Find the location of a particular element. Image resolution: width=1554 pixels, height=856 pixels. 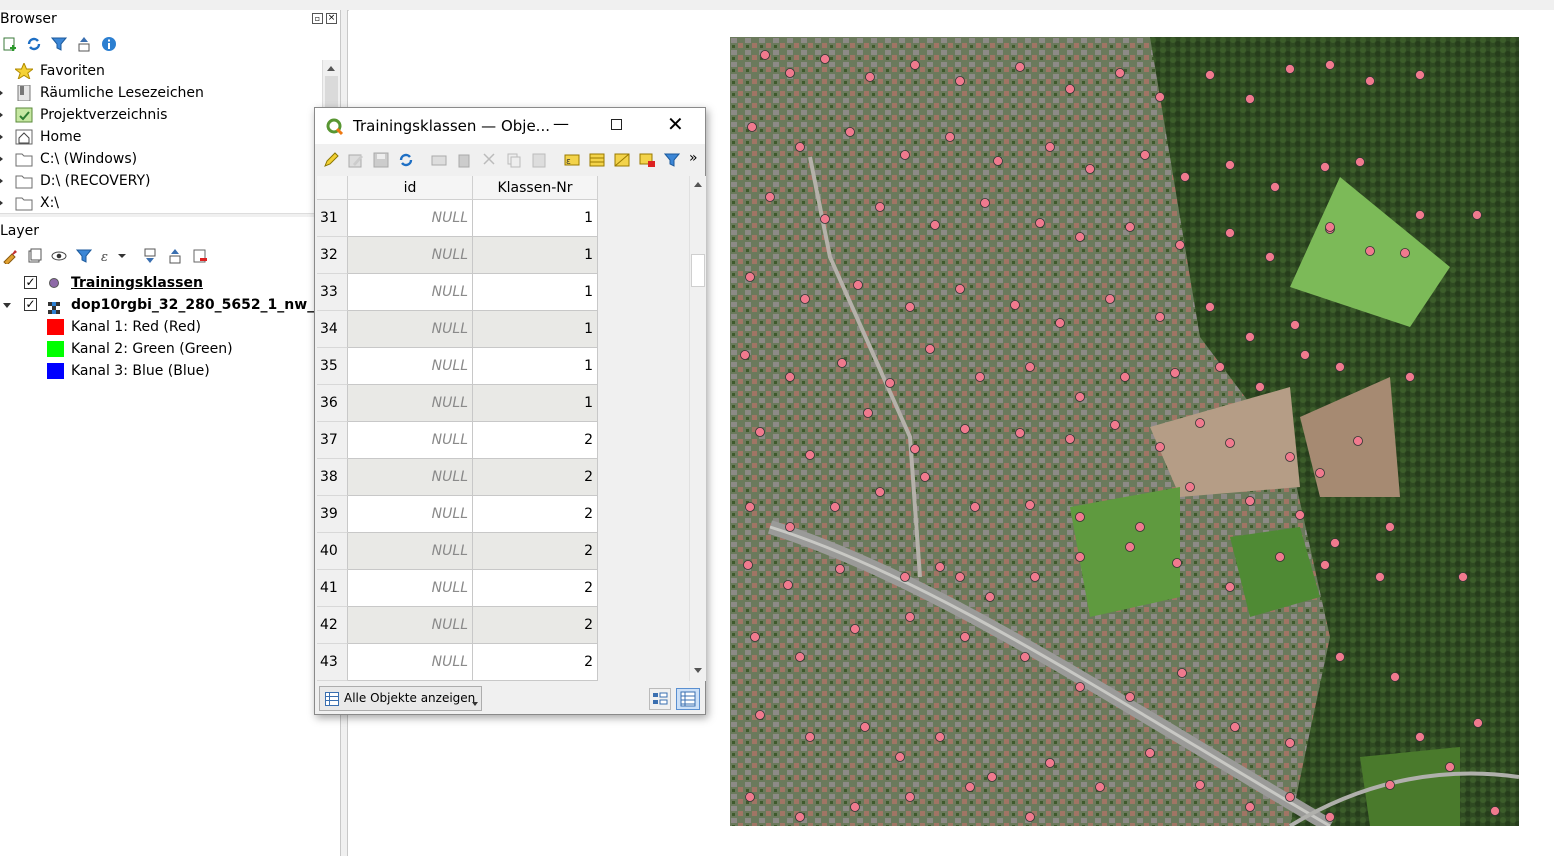

layer-item-trainingsklassen: ✓ Trainingsklassen is located at coordinates (170, 283).